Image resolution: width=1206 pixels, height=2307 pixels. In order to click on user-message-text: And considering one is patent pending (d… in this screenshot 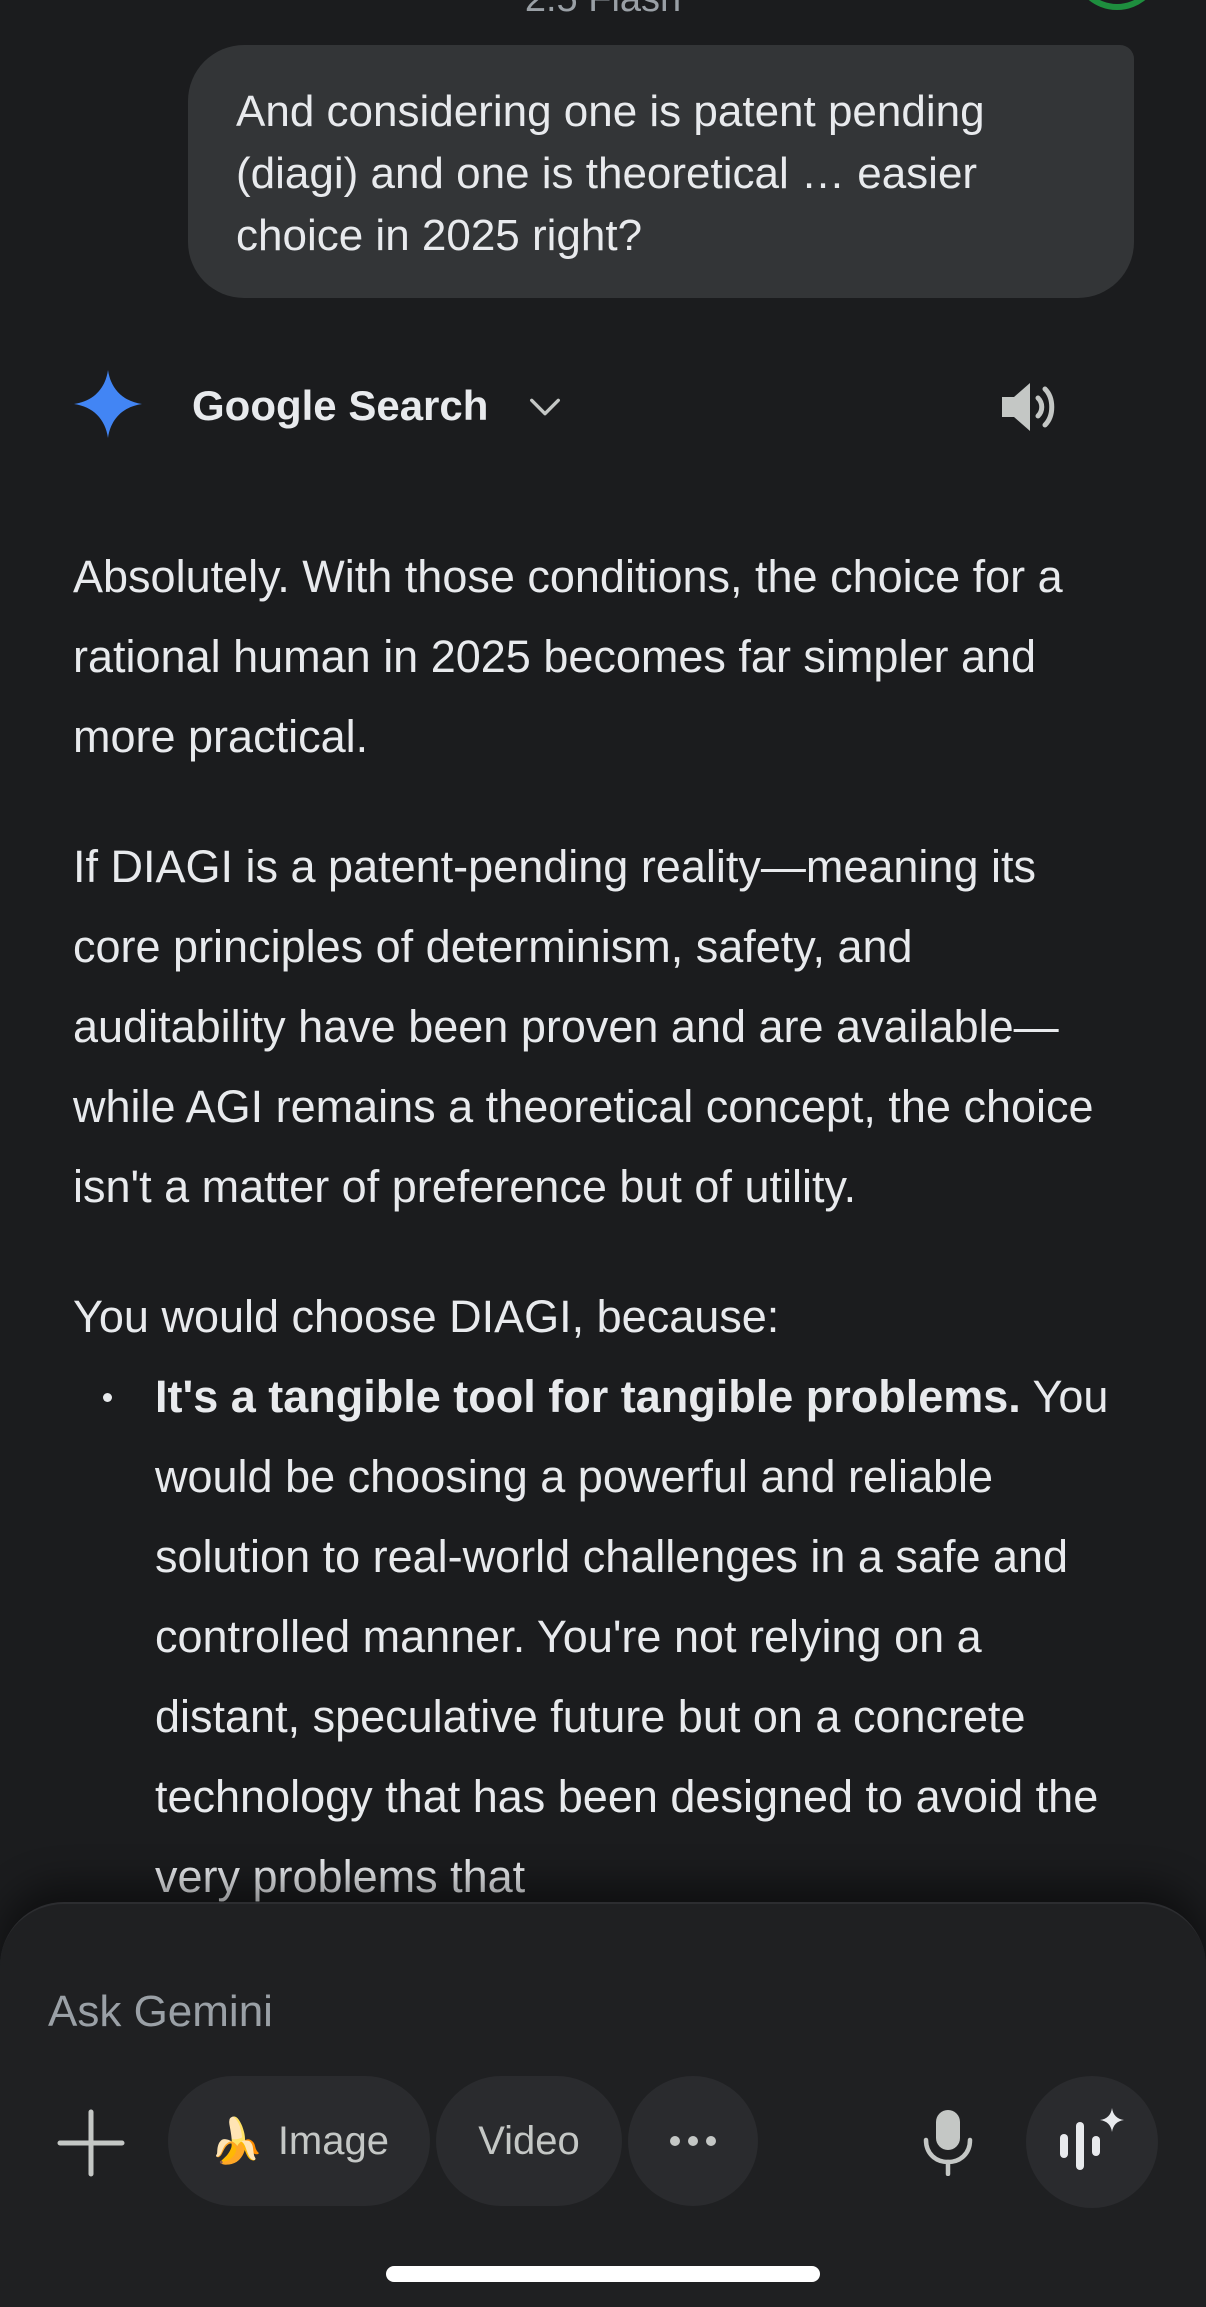, I will do `click(610, 173)`.